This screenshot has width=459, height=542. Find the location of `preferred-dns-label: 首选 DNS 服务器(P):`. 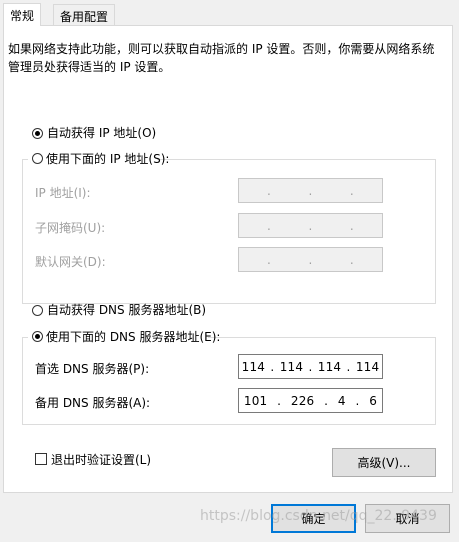

preferred-dns-label: 首选 DNS 服务器(P): is located at coordinates (92, 369).